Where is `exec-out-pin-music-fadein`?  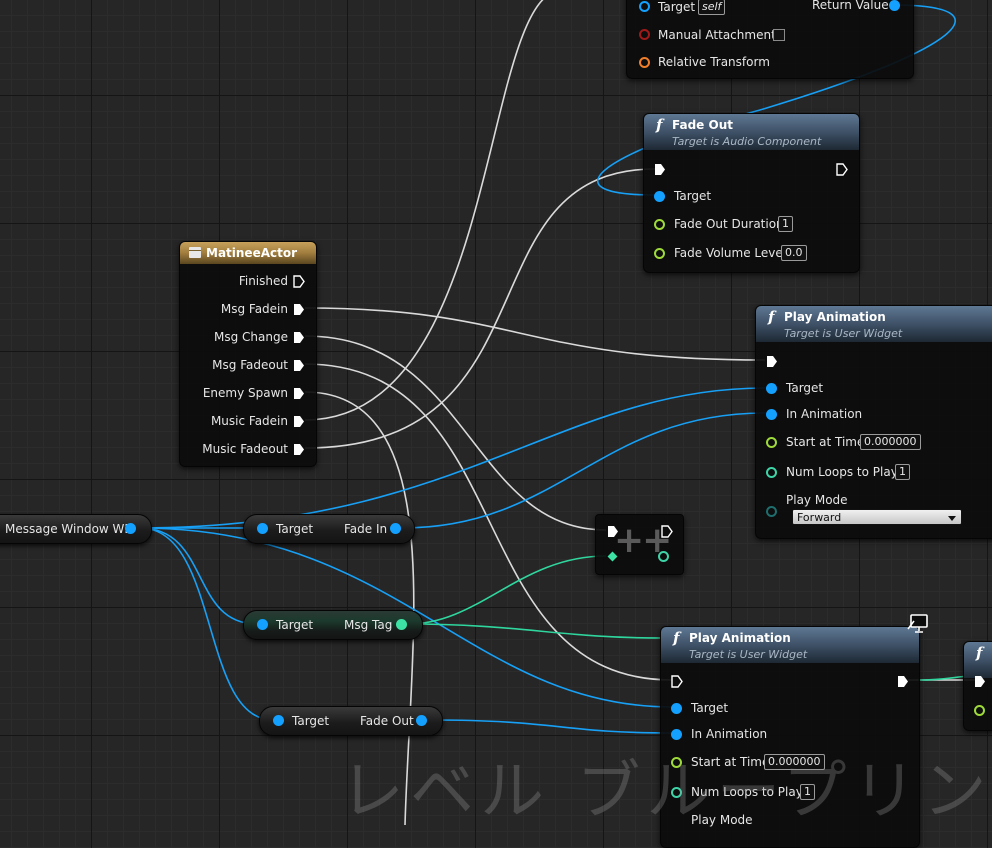
exec-out-pin-music-fadein is located at coordinates (299, 421).